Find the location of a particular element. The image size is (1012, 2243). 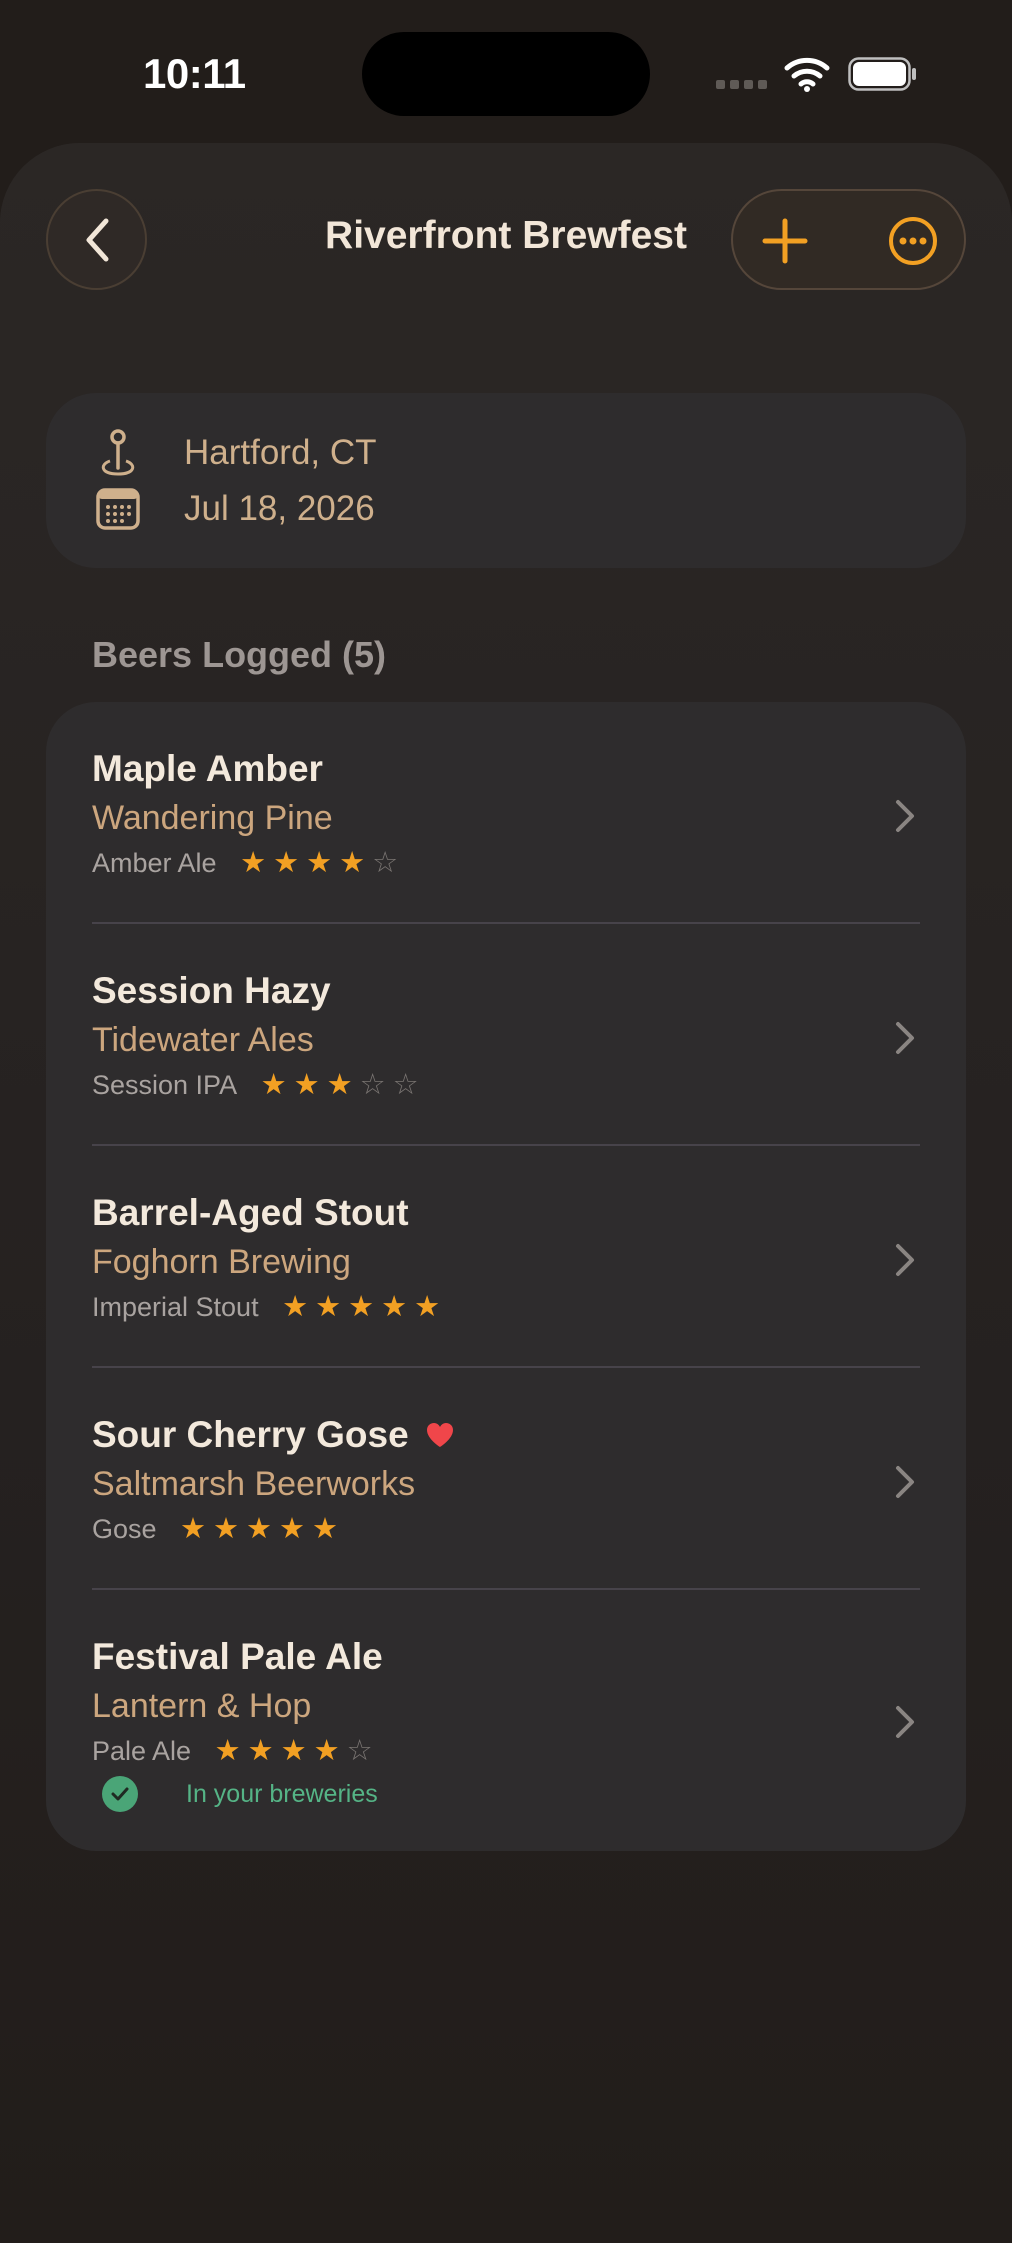

event-date-row: Jul 18, 2026 is located at coordinates (234, 509).